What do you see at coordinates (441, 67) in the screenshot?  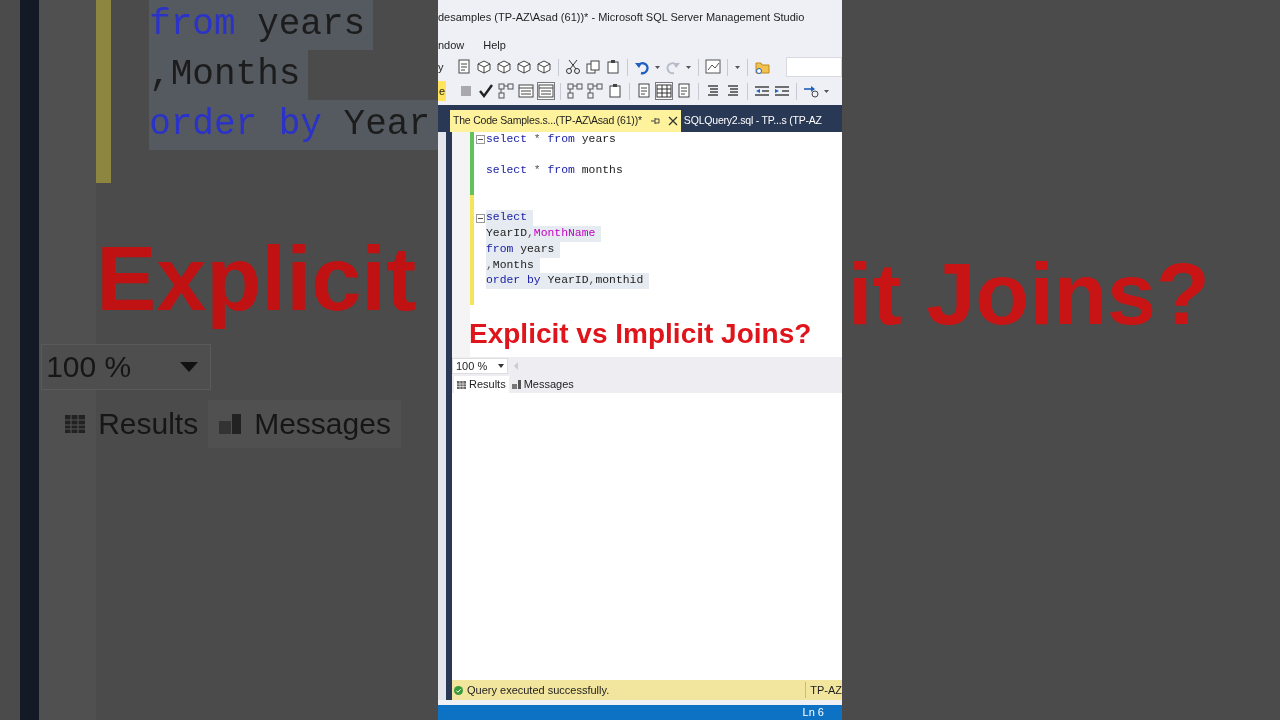 I see `toolbar-label: y` at bounding box center [441, 67].